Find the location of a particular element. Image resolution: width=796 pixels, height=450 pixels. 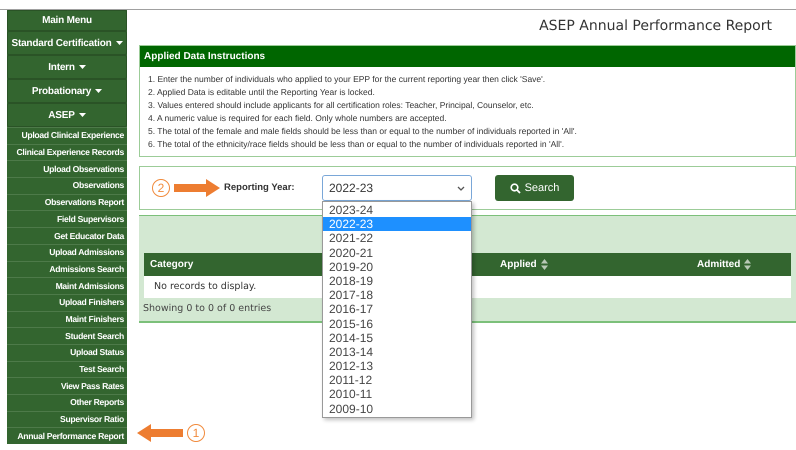

year-option: 2012-13 is located at coordinates (397, 366).